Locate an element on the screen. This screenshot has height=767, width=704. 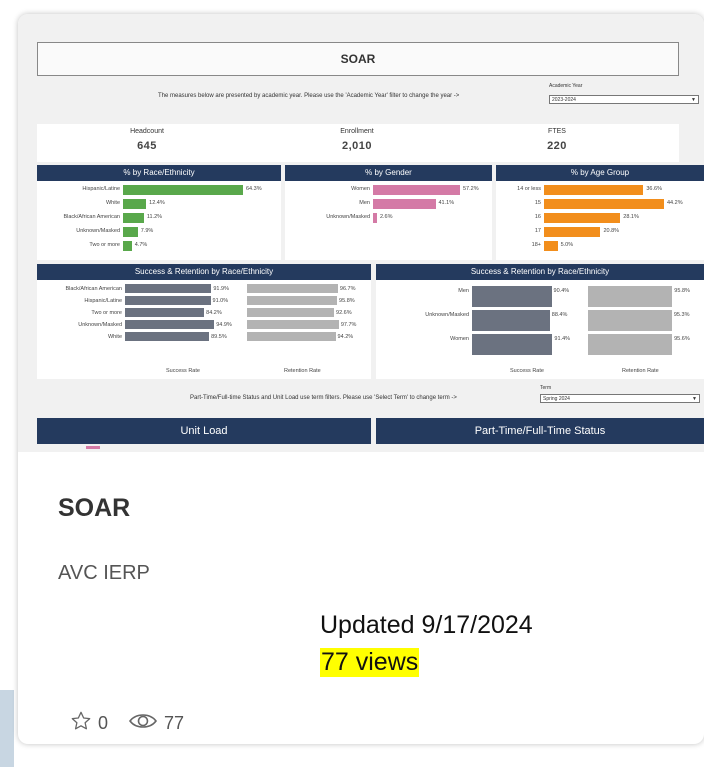
retention-value: 95.3% is located at coordinates (681, 315).